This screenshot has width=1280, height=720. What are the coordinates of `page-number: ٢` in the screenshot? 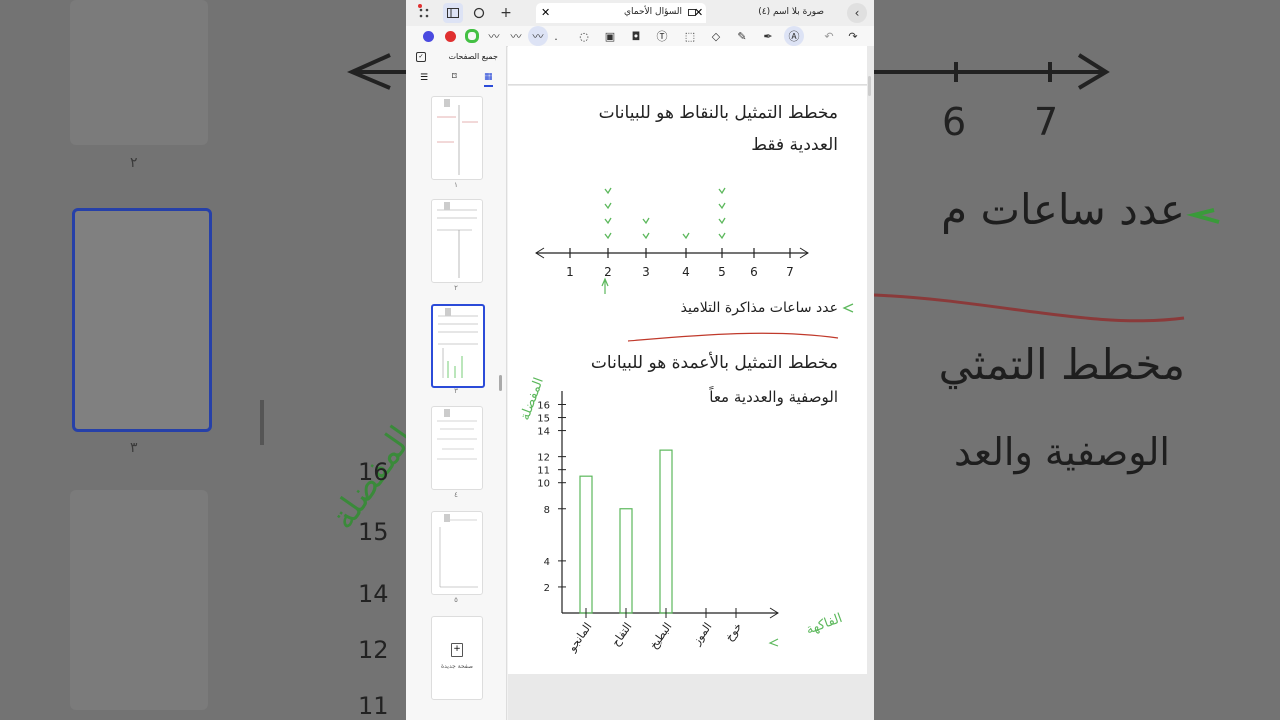 It's located at (456, 288).